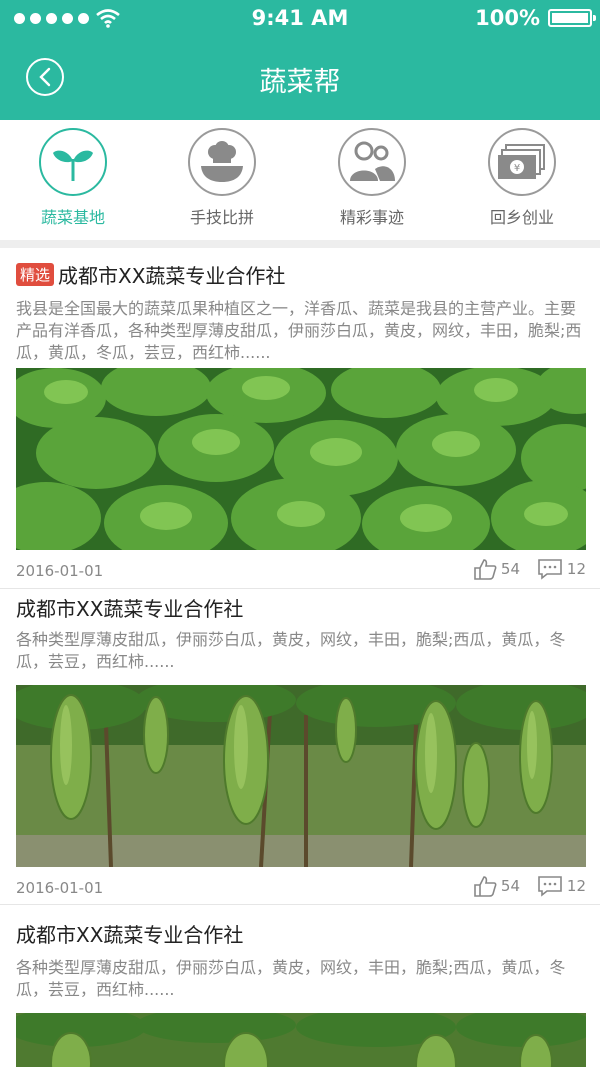  I want to click on chef-hat-icon, so click(222, 161).